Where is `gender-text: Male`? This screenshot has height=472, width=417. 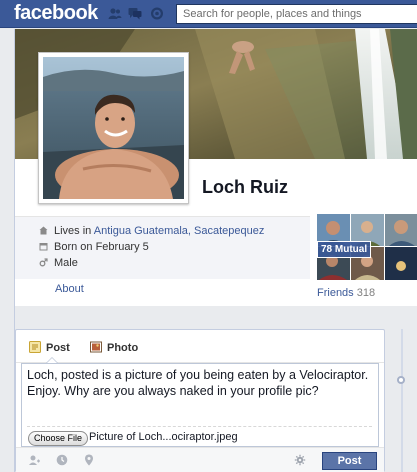
gender-text: Male is located at coordinates (66, 263).